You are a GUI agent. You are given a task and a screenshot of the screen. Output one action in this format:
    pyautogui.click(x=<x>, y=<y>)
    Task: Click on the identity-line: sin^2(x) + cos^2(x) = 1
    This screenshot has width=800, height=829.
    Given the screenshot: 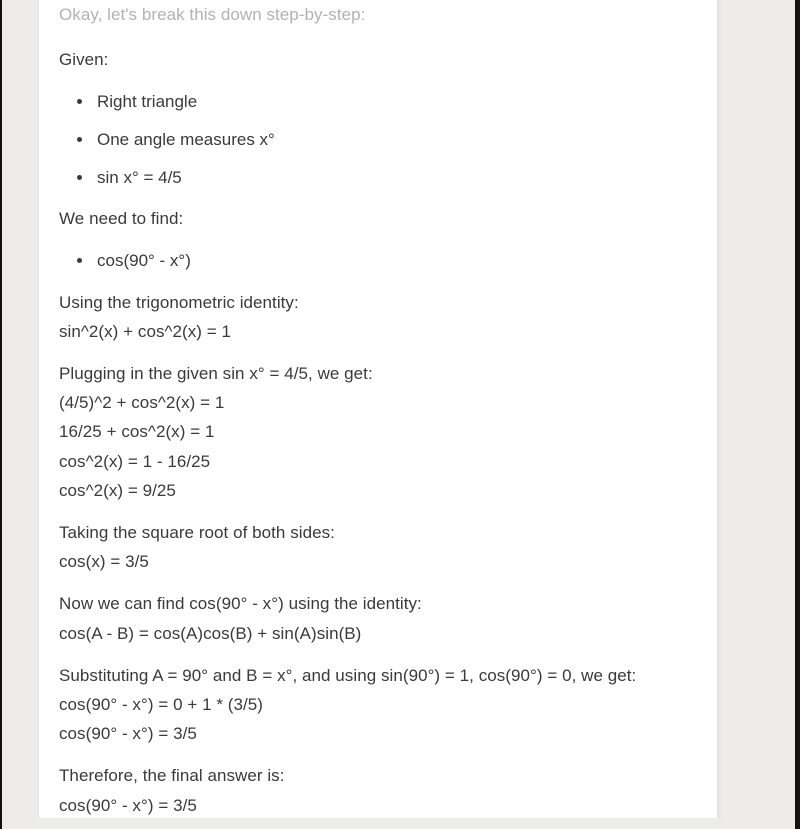 What is the action you would take?
    pyautogui.click(x=145, y=331)
    